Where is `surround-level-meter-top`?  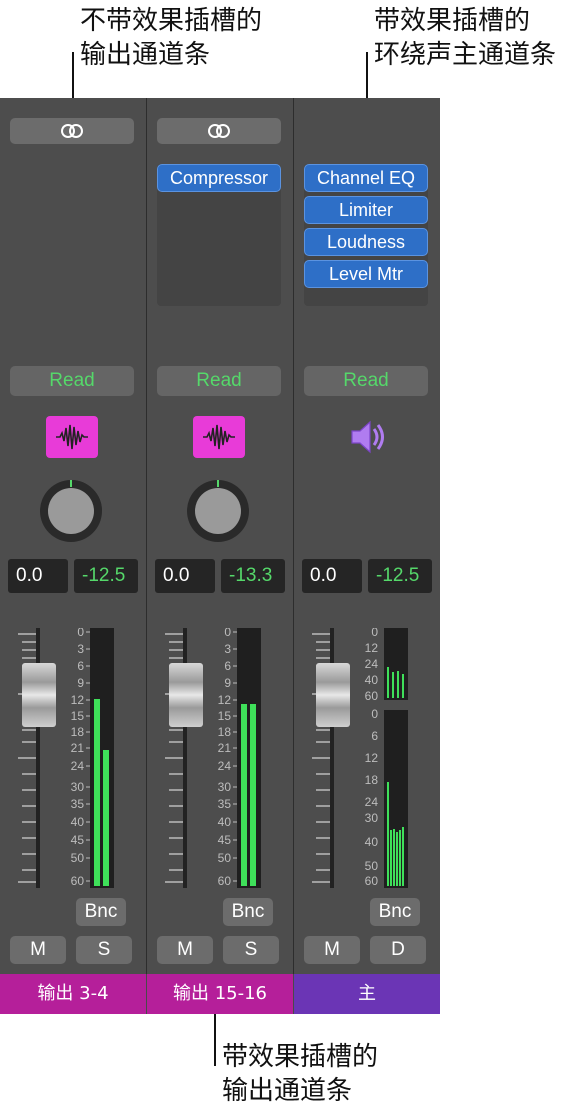
surround-level-meter-top is located at coordinates (396, 664).